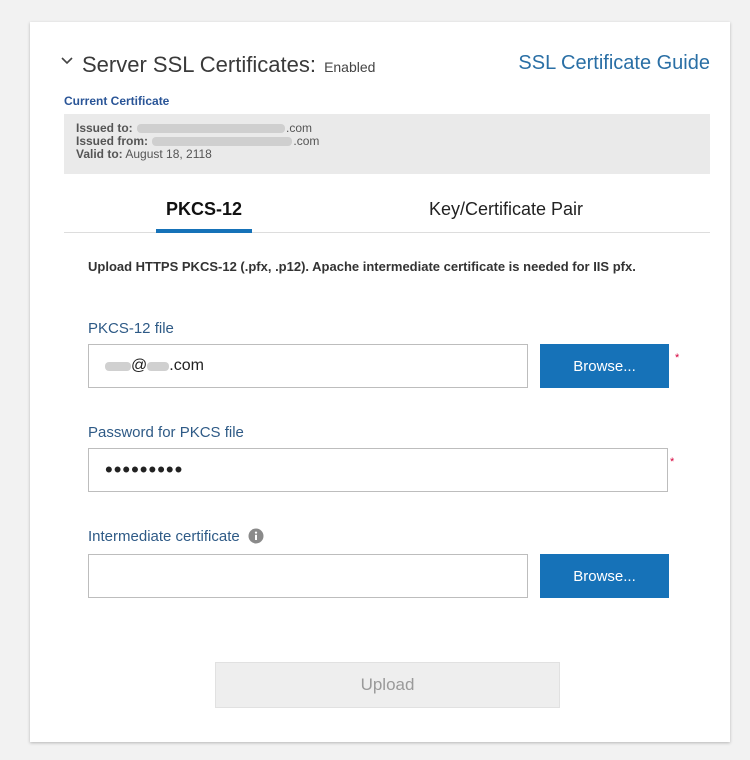  What do you see at coordinates (350, 67) in the screenshot?
I see `status-badge: Enabled` at bounding box center [350, 67].